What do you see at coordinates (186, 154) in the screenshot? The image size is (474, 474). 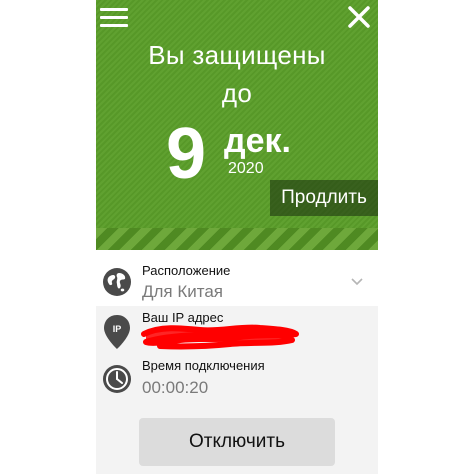 I see `expiry-day: 9` at bounding box center [186, 154].